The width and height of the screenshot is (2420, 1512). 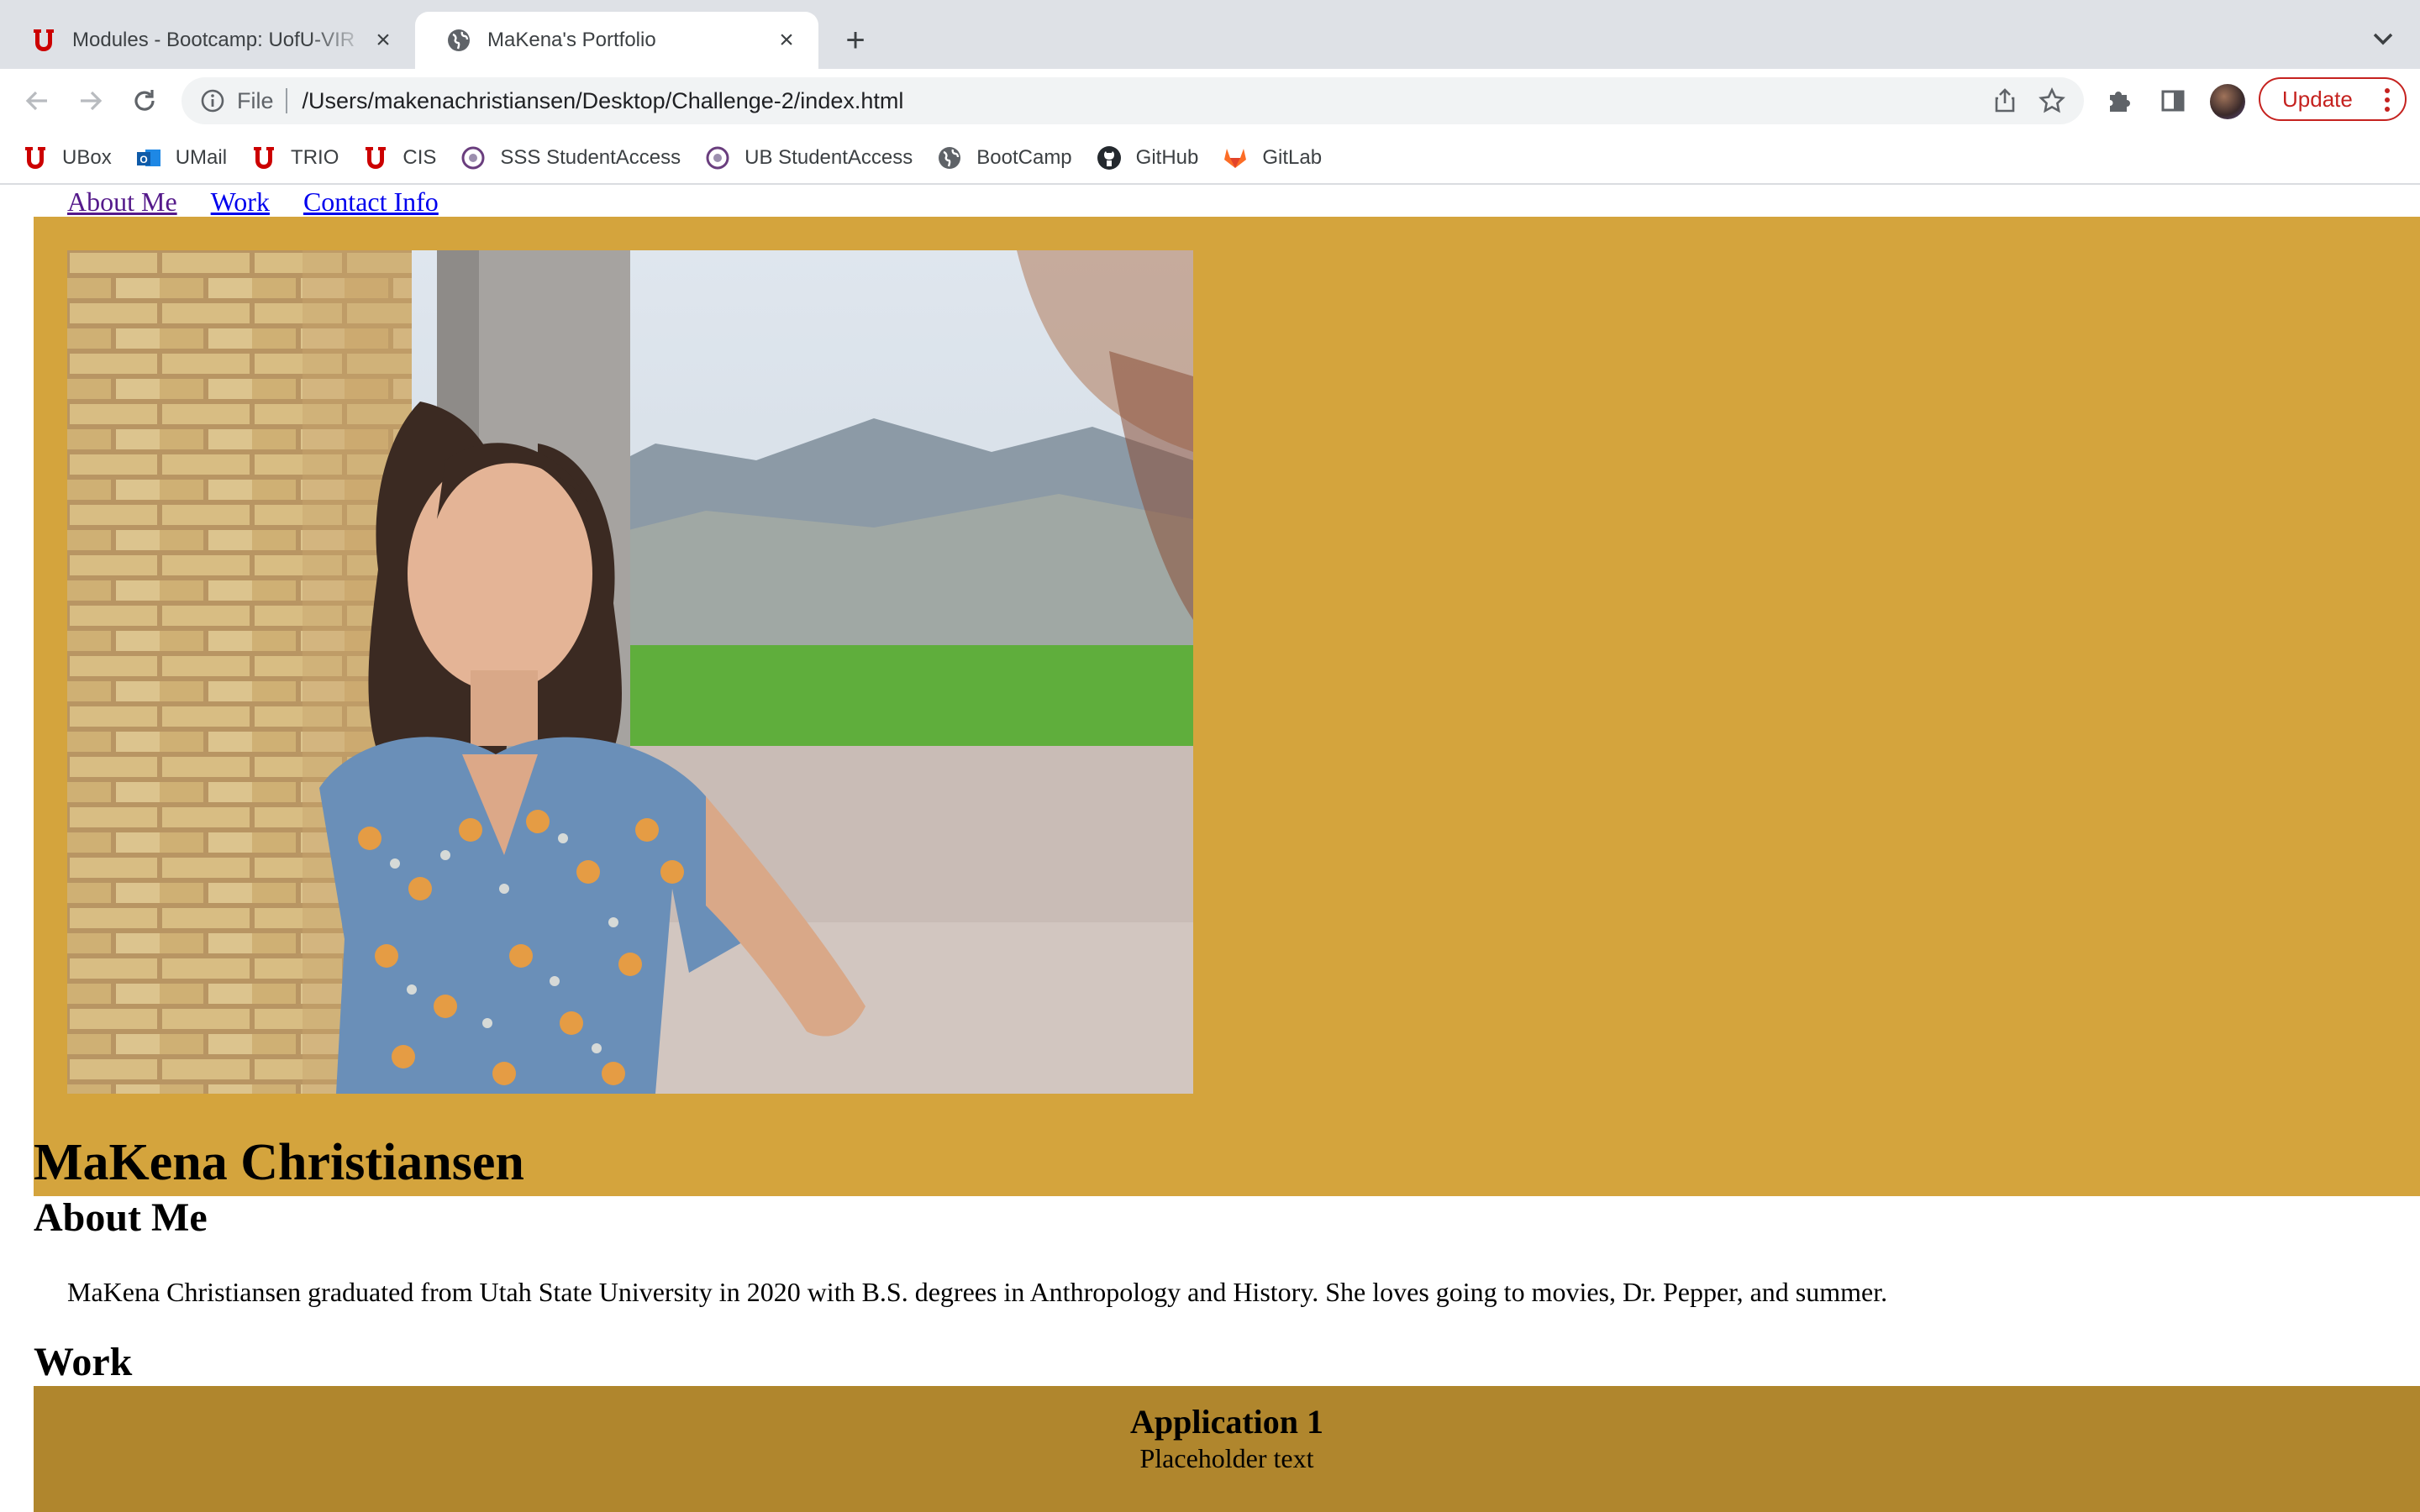 I want to click on update-button: Update, so click(x=2333, y=99).